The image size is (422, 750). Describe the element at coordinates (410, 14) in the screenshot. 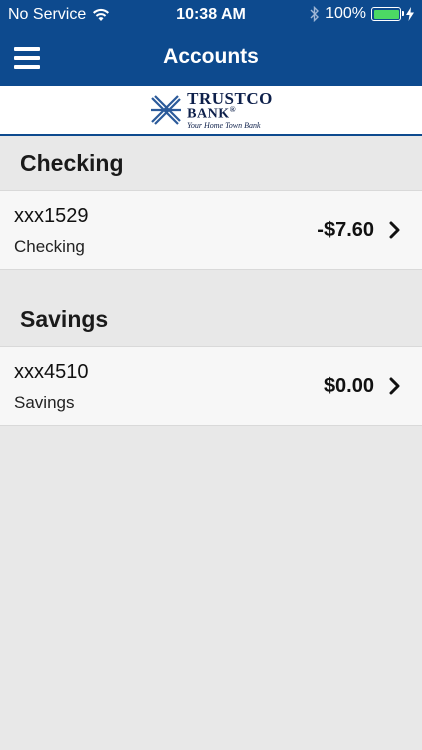

I see `charging-icon` at that location.